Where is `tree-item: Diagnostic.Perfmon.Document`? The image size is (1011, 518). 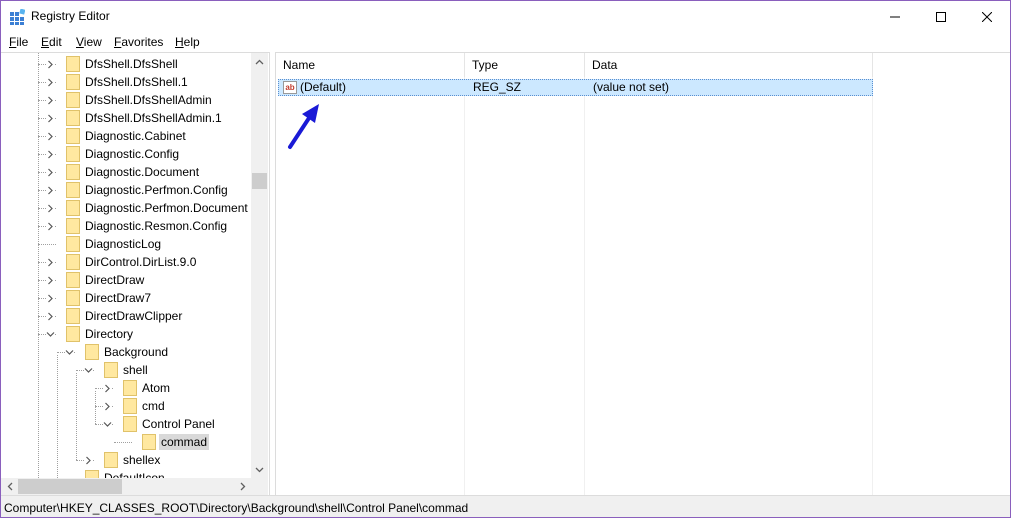
tree-item: Diagnostic.Perfmon.Document is located at coordinates (126, 208).